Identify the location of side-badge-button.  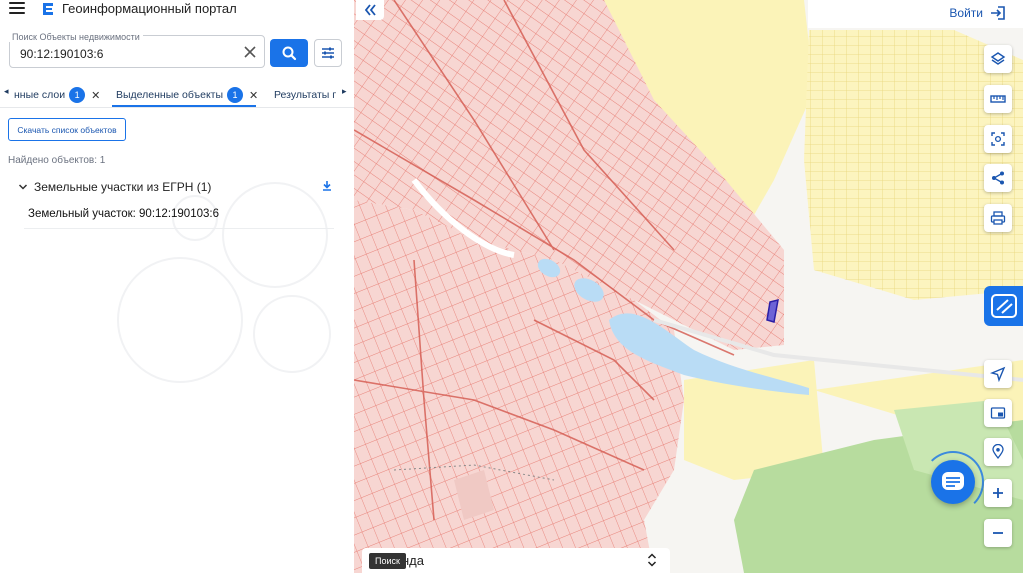
(1003, 306).